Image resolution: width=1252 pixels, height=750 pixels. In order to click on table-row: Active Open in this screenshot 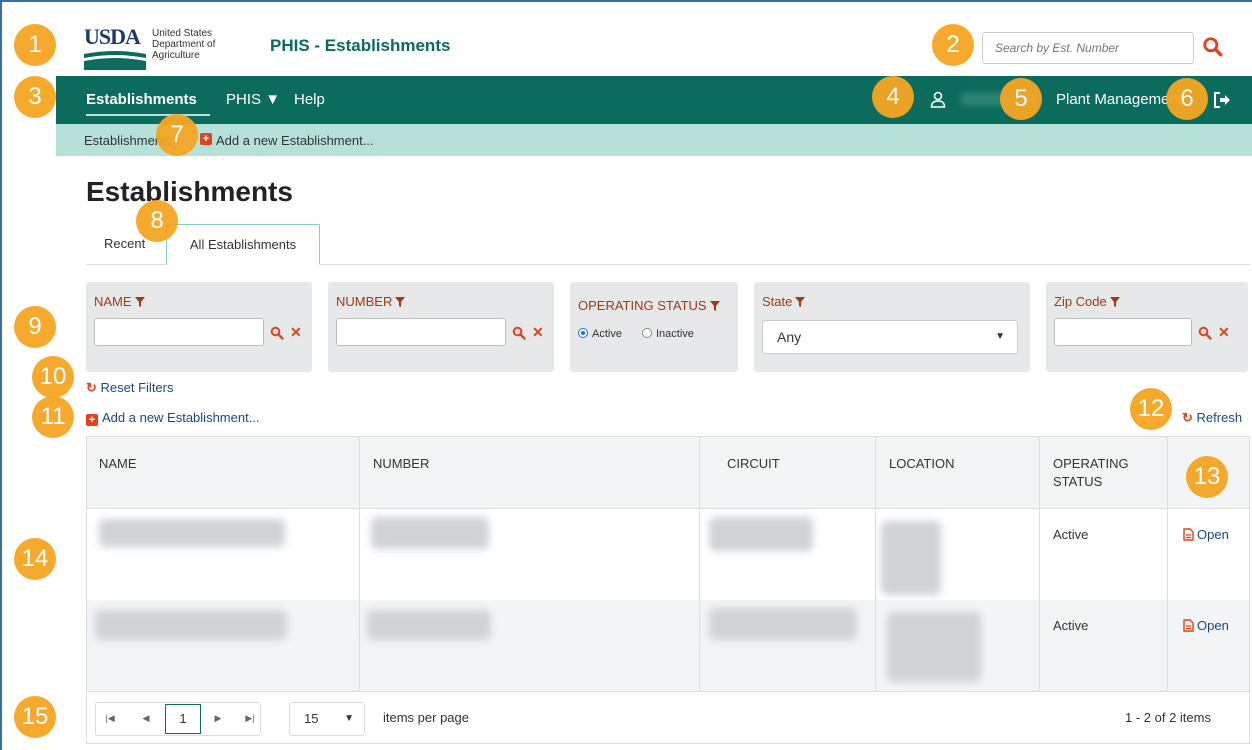, I will do `click(668, 645)`.